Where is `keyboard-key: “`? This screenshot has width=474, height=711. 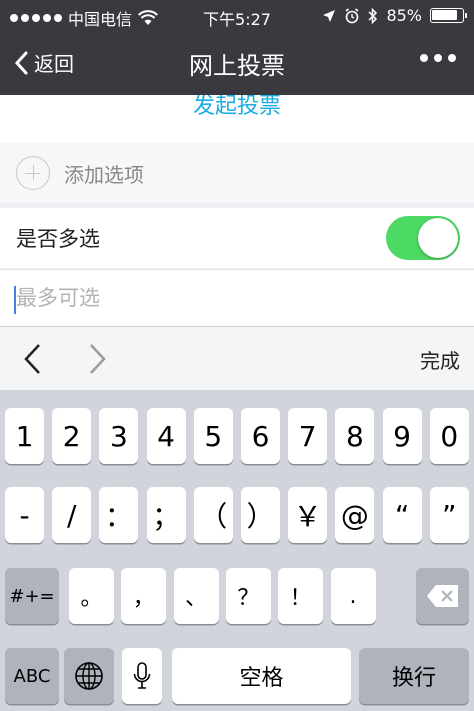
keyboard-key: “ is located at coordinates (402, 515).